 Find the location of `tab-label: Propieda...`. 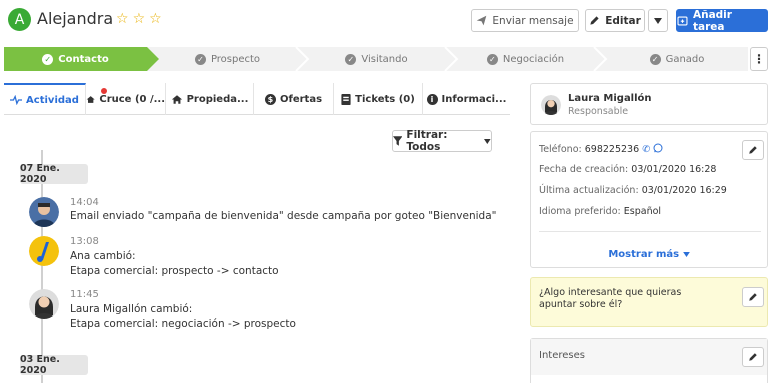

tab-label: Propieda... is located at coordinates (217, 99).